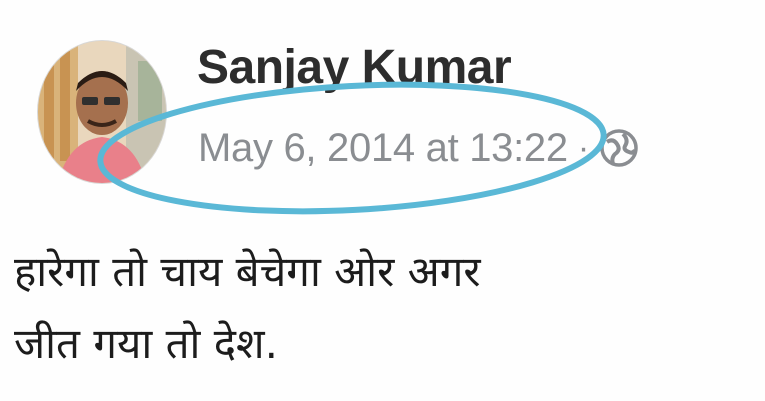 The height and width of the screenshot is (401, 765). What do you see at coordinates (354, 68) in the screenshot?
I see `author-name: Sanjay Kumar` at bounding box center [354, 68].